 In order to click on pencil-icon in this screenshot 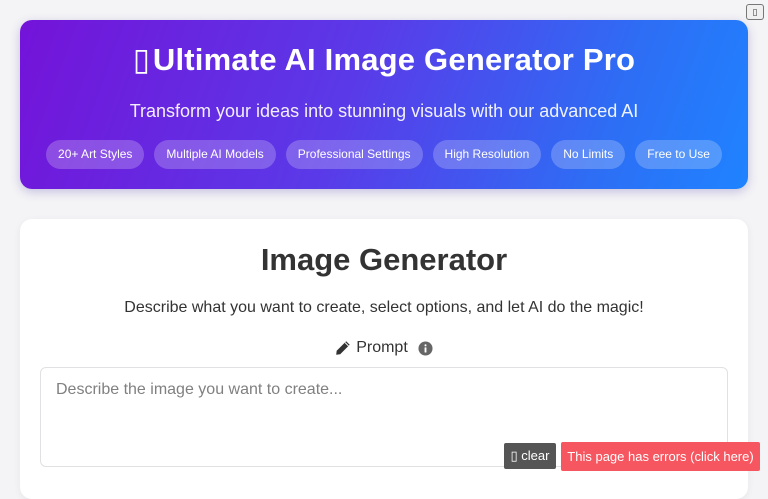, I will do `click(343, 348)`.